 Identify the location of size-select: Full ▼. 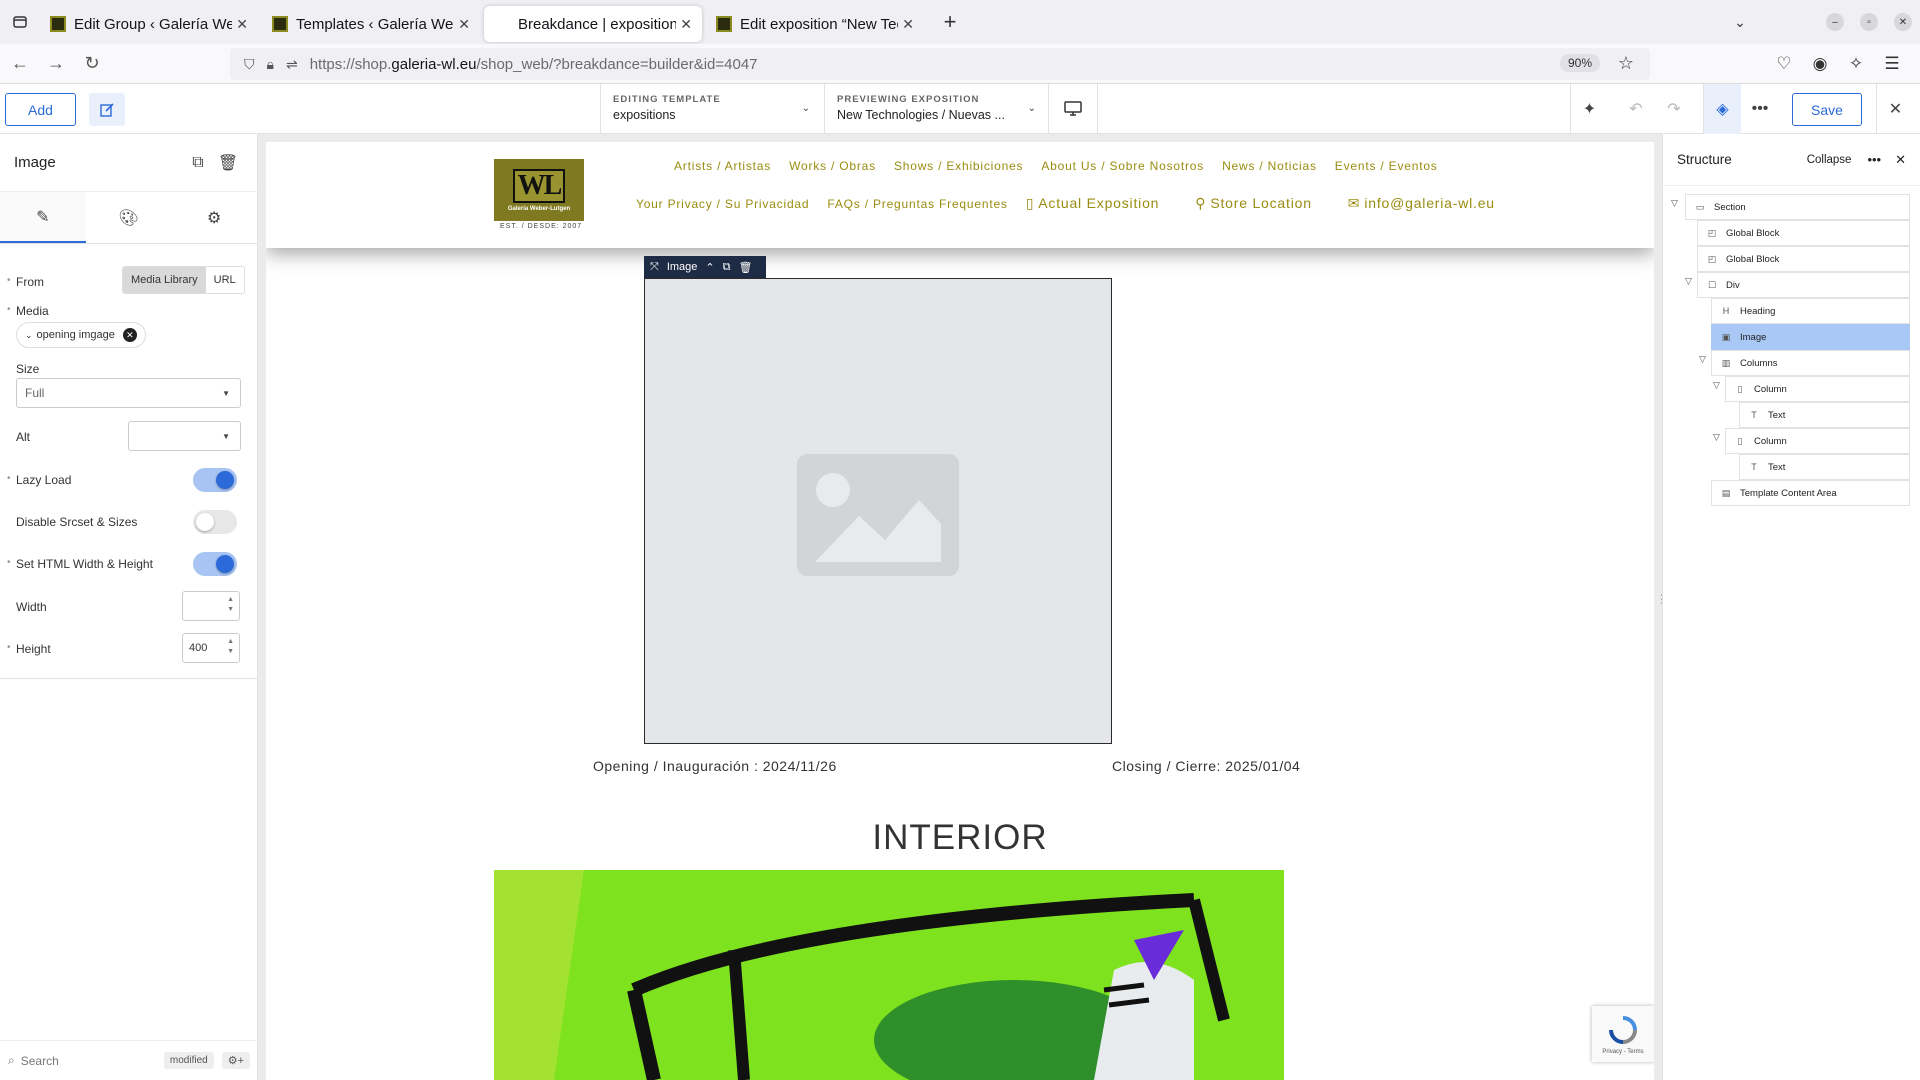
(128, 393).